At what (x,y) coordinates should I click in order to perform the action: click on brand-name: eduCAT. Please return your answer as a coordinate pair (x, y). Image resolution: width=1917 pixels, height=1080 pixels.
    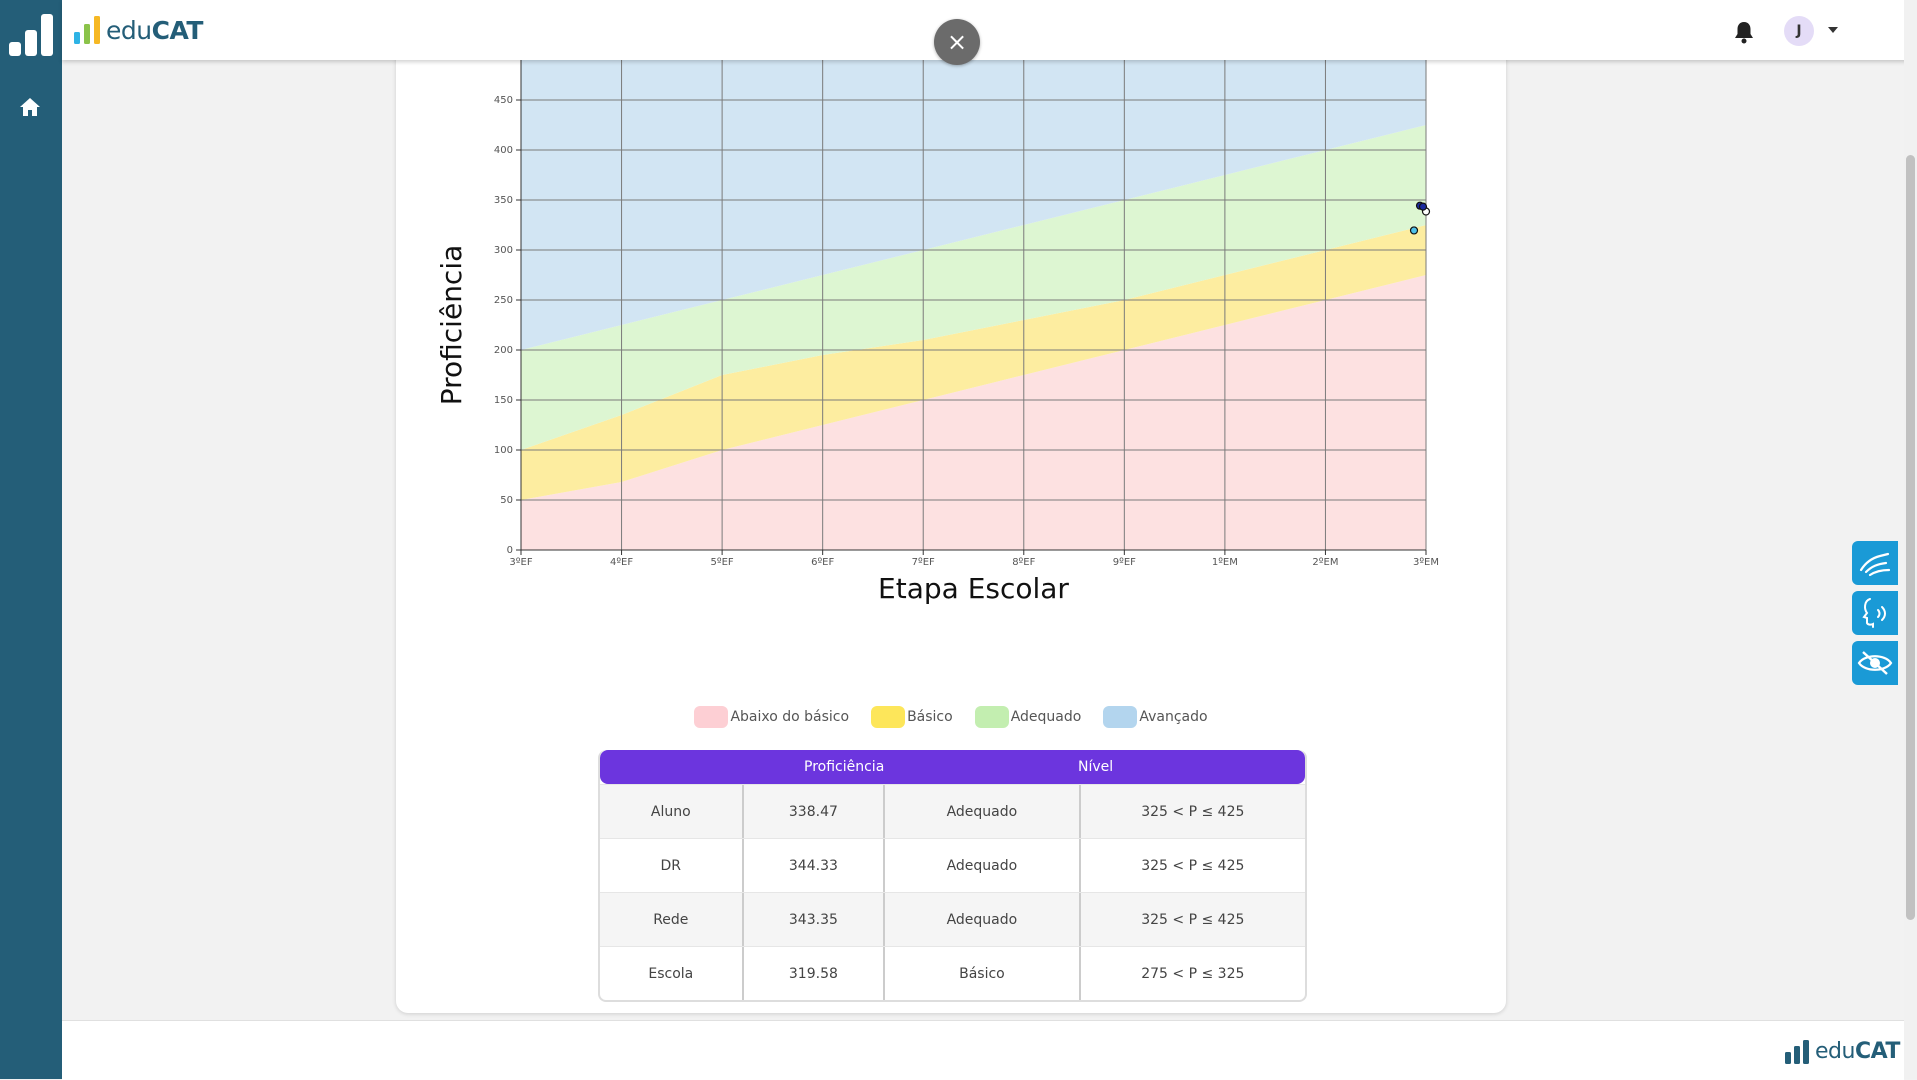
    Looking at the image, I should click on (154, 30).